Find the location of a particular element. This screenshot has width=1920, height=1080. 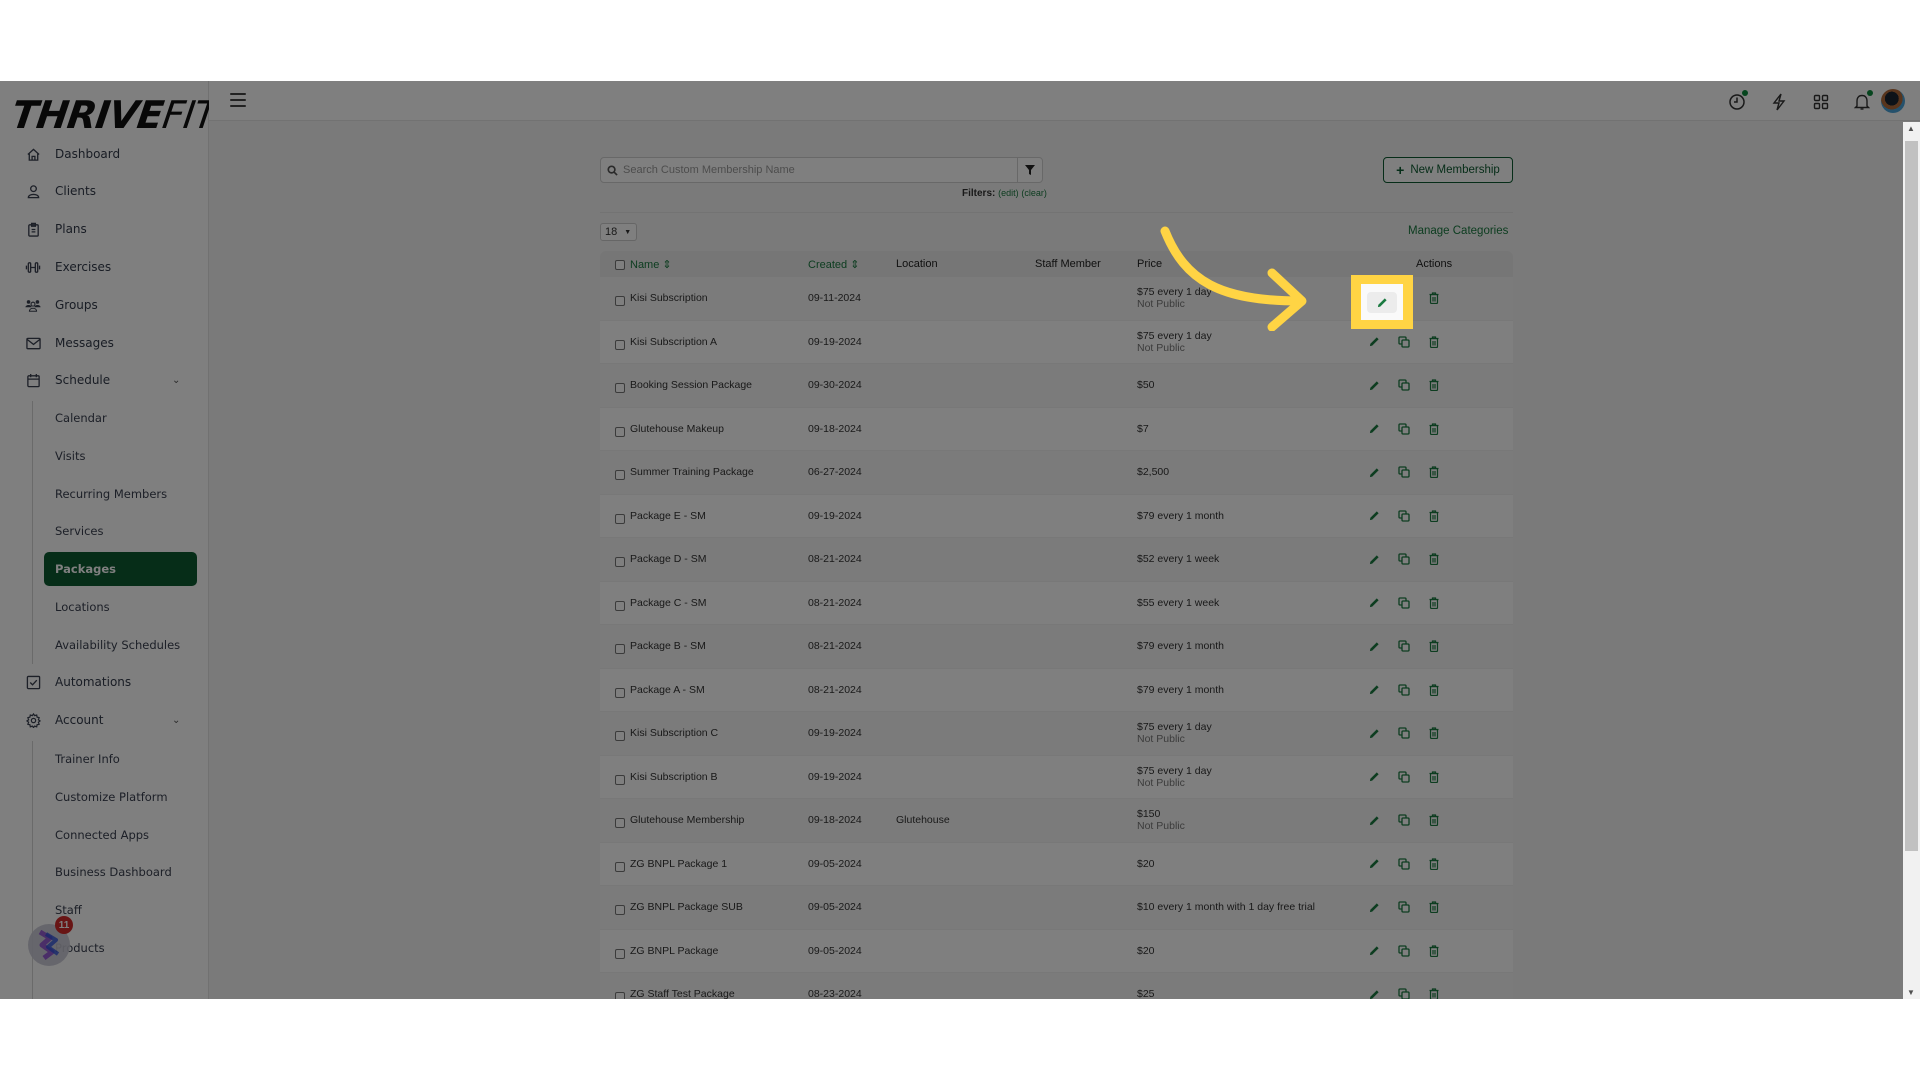

sidebar-subitem-availability-schedules: Availability Schedules is located at coordinates (120, 645).